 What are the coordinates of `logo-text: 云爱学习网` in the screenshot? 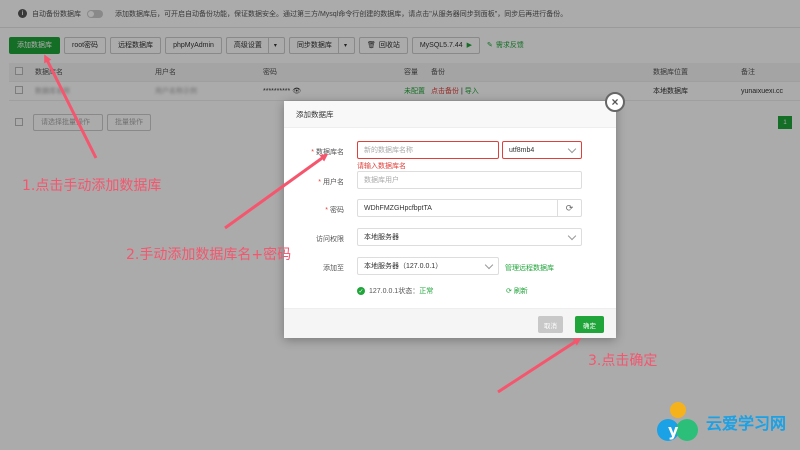 It's located at (746, 423).